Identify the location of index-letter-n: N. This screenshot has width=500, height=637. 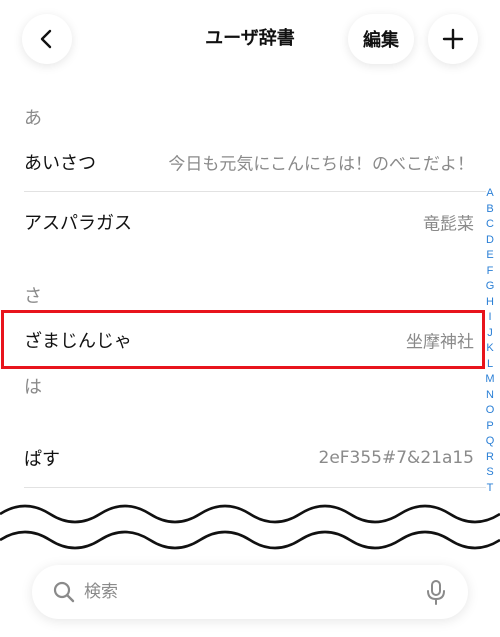
(490, 396).